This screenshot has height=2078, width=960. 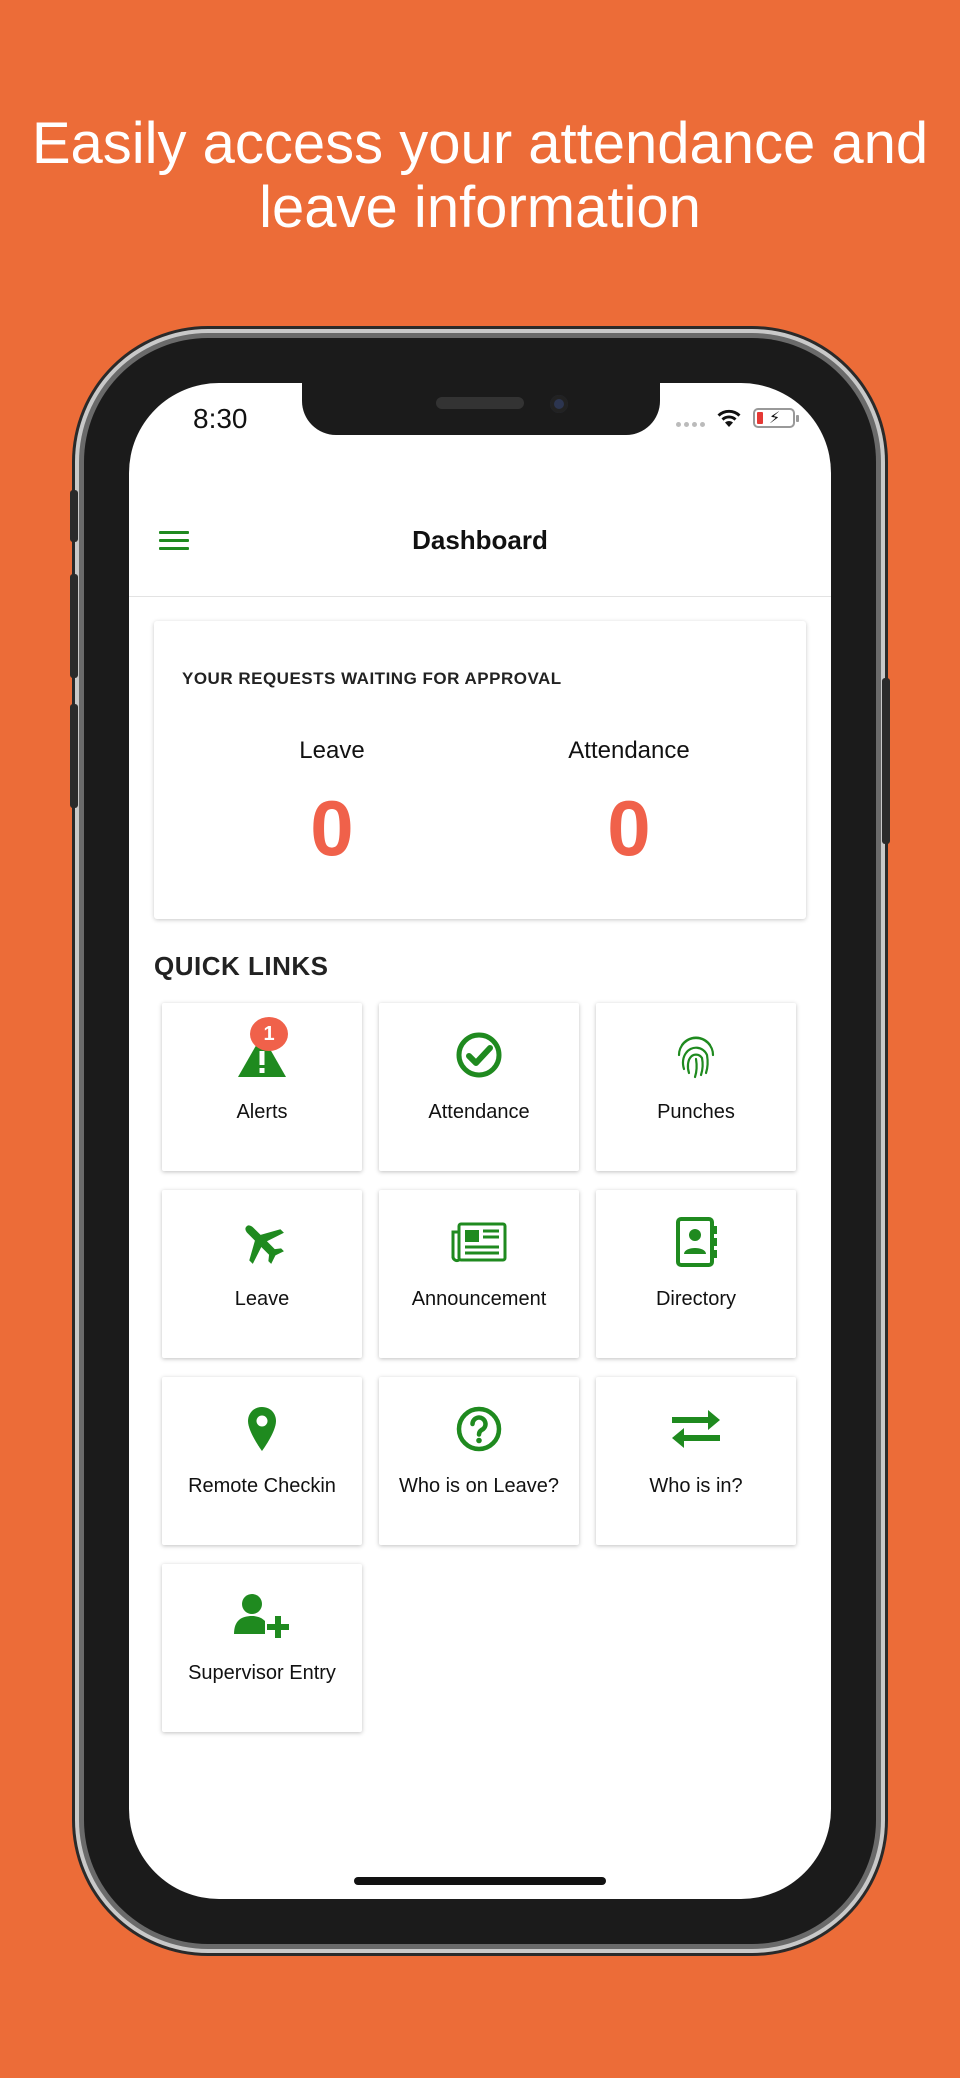 What do you see at coordinates (262, 1299) in the screenshot?
I see `quick-link-label: Leave` at bounding box center [262, 1299].